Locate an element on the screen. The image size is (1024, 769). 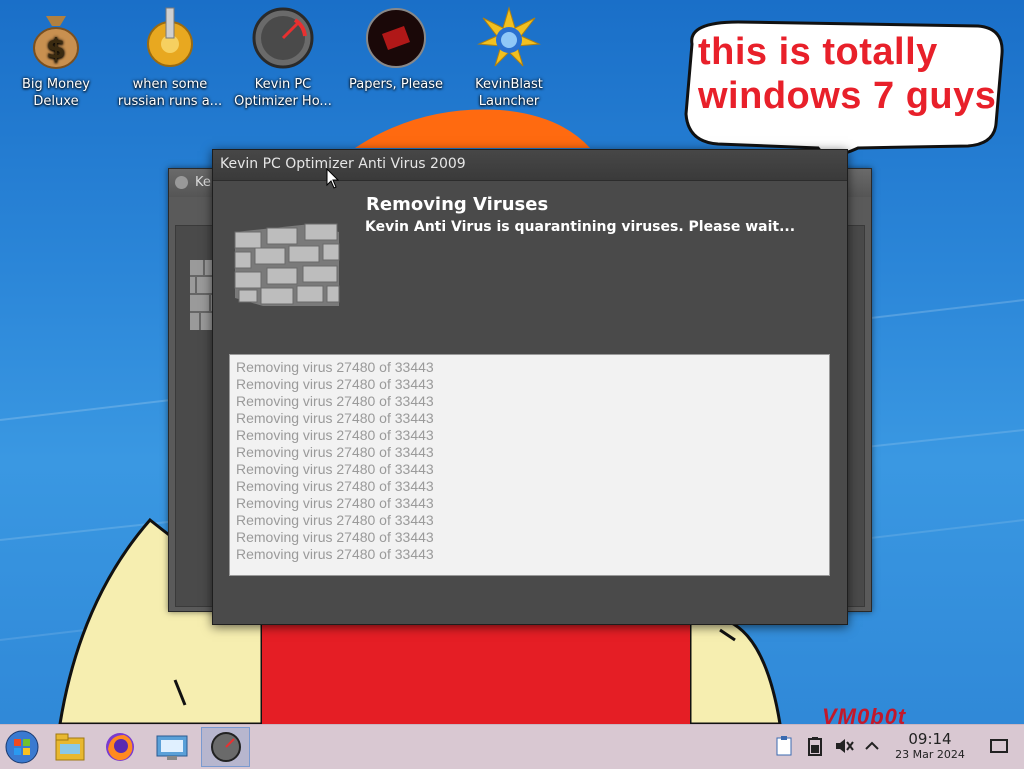
battery-icon is located at coordinates (815, 746).